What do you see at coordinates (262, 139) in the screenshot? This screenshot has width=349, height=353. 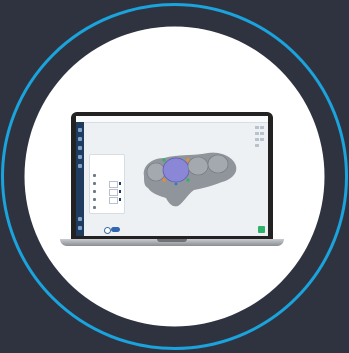 I see `grid-icon` at bounding box center [262, 139].